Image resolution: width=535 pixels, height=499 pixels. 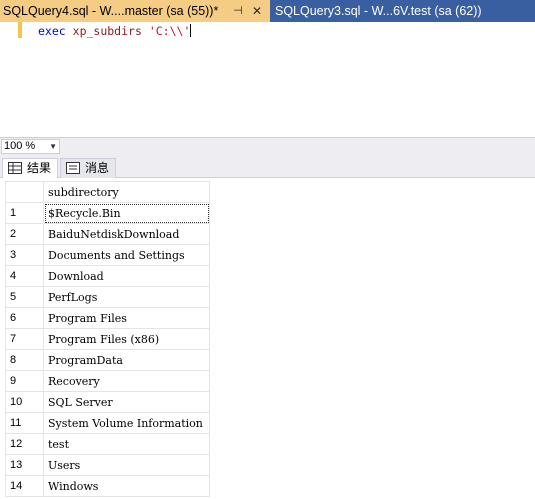 What do you see at coordinates (126, 255) in the screenshot?
I see `cell-subdirectory: Documents and Settings` at bounding box center [126, 255].